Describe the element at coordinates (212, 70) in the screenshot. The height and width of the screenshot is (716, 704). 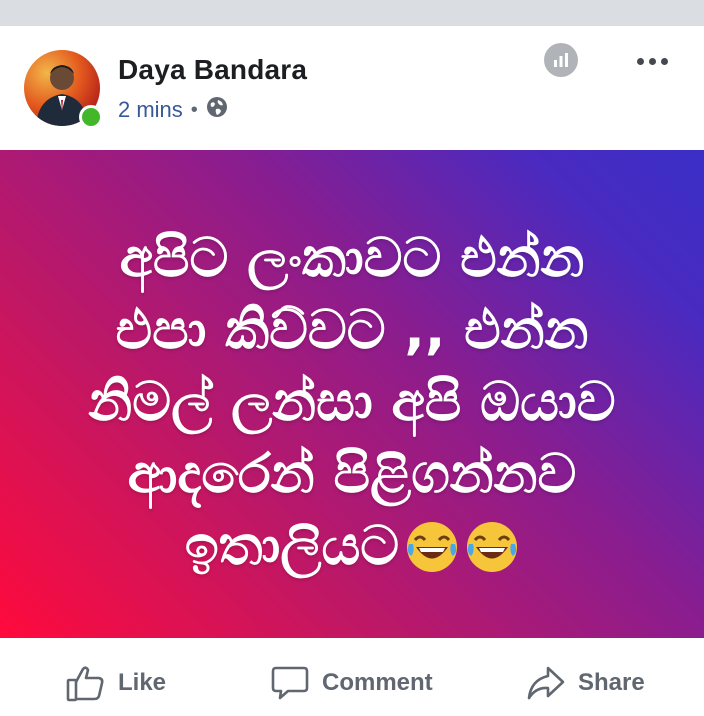
I see `author-name: Daya Bandara` at that location.